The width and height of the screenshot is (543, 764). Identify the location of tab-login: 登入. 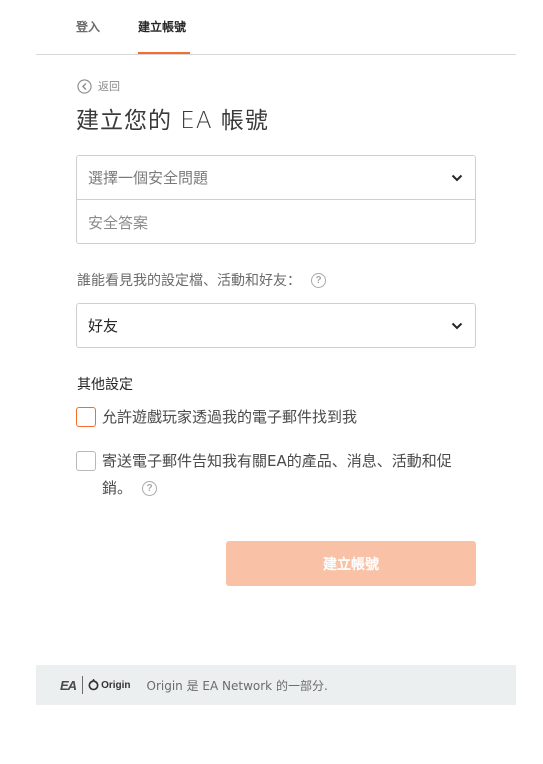
(88, 26).